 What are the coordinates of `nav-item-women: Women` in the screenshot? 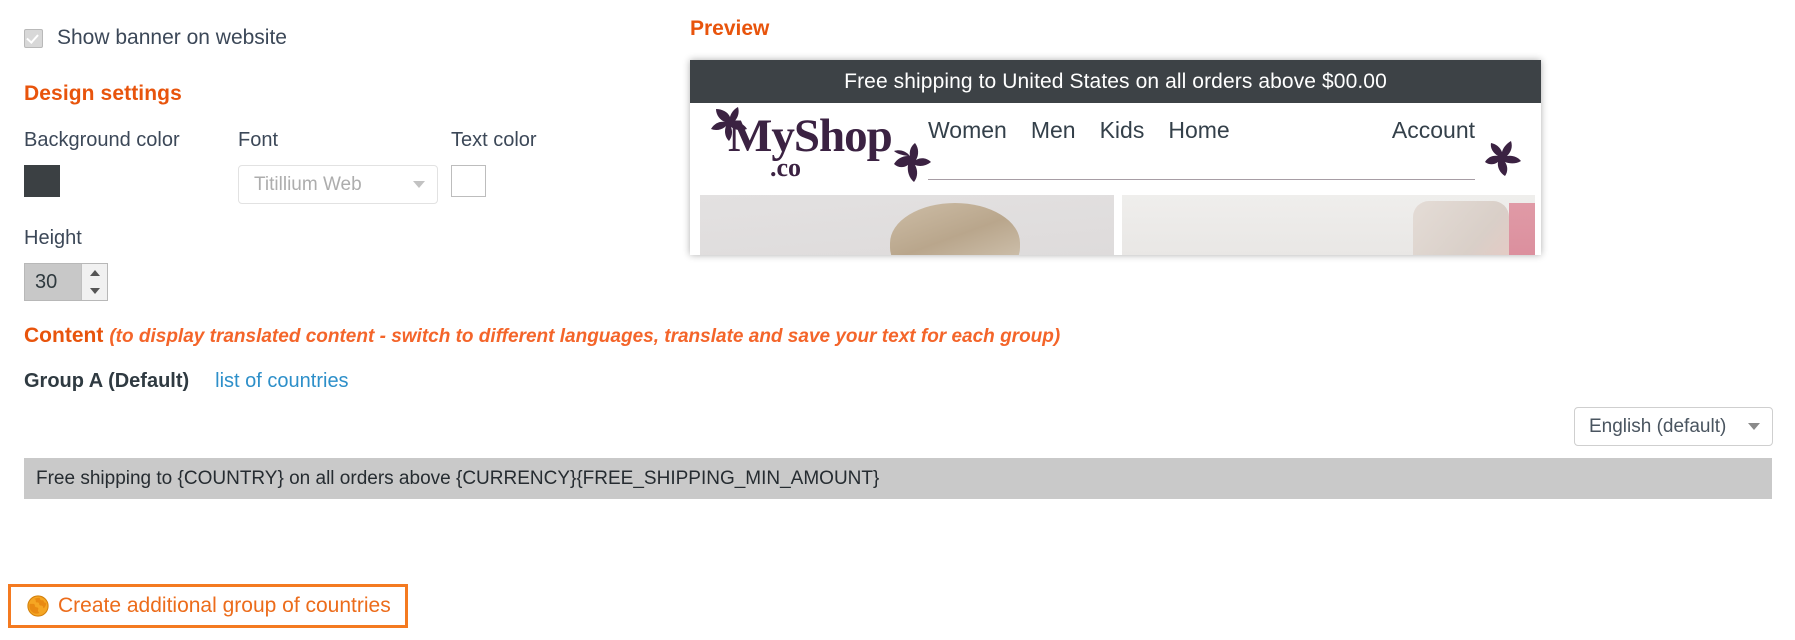 It's located at (967, 130).